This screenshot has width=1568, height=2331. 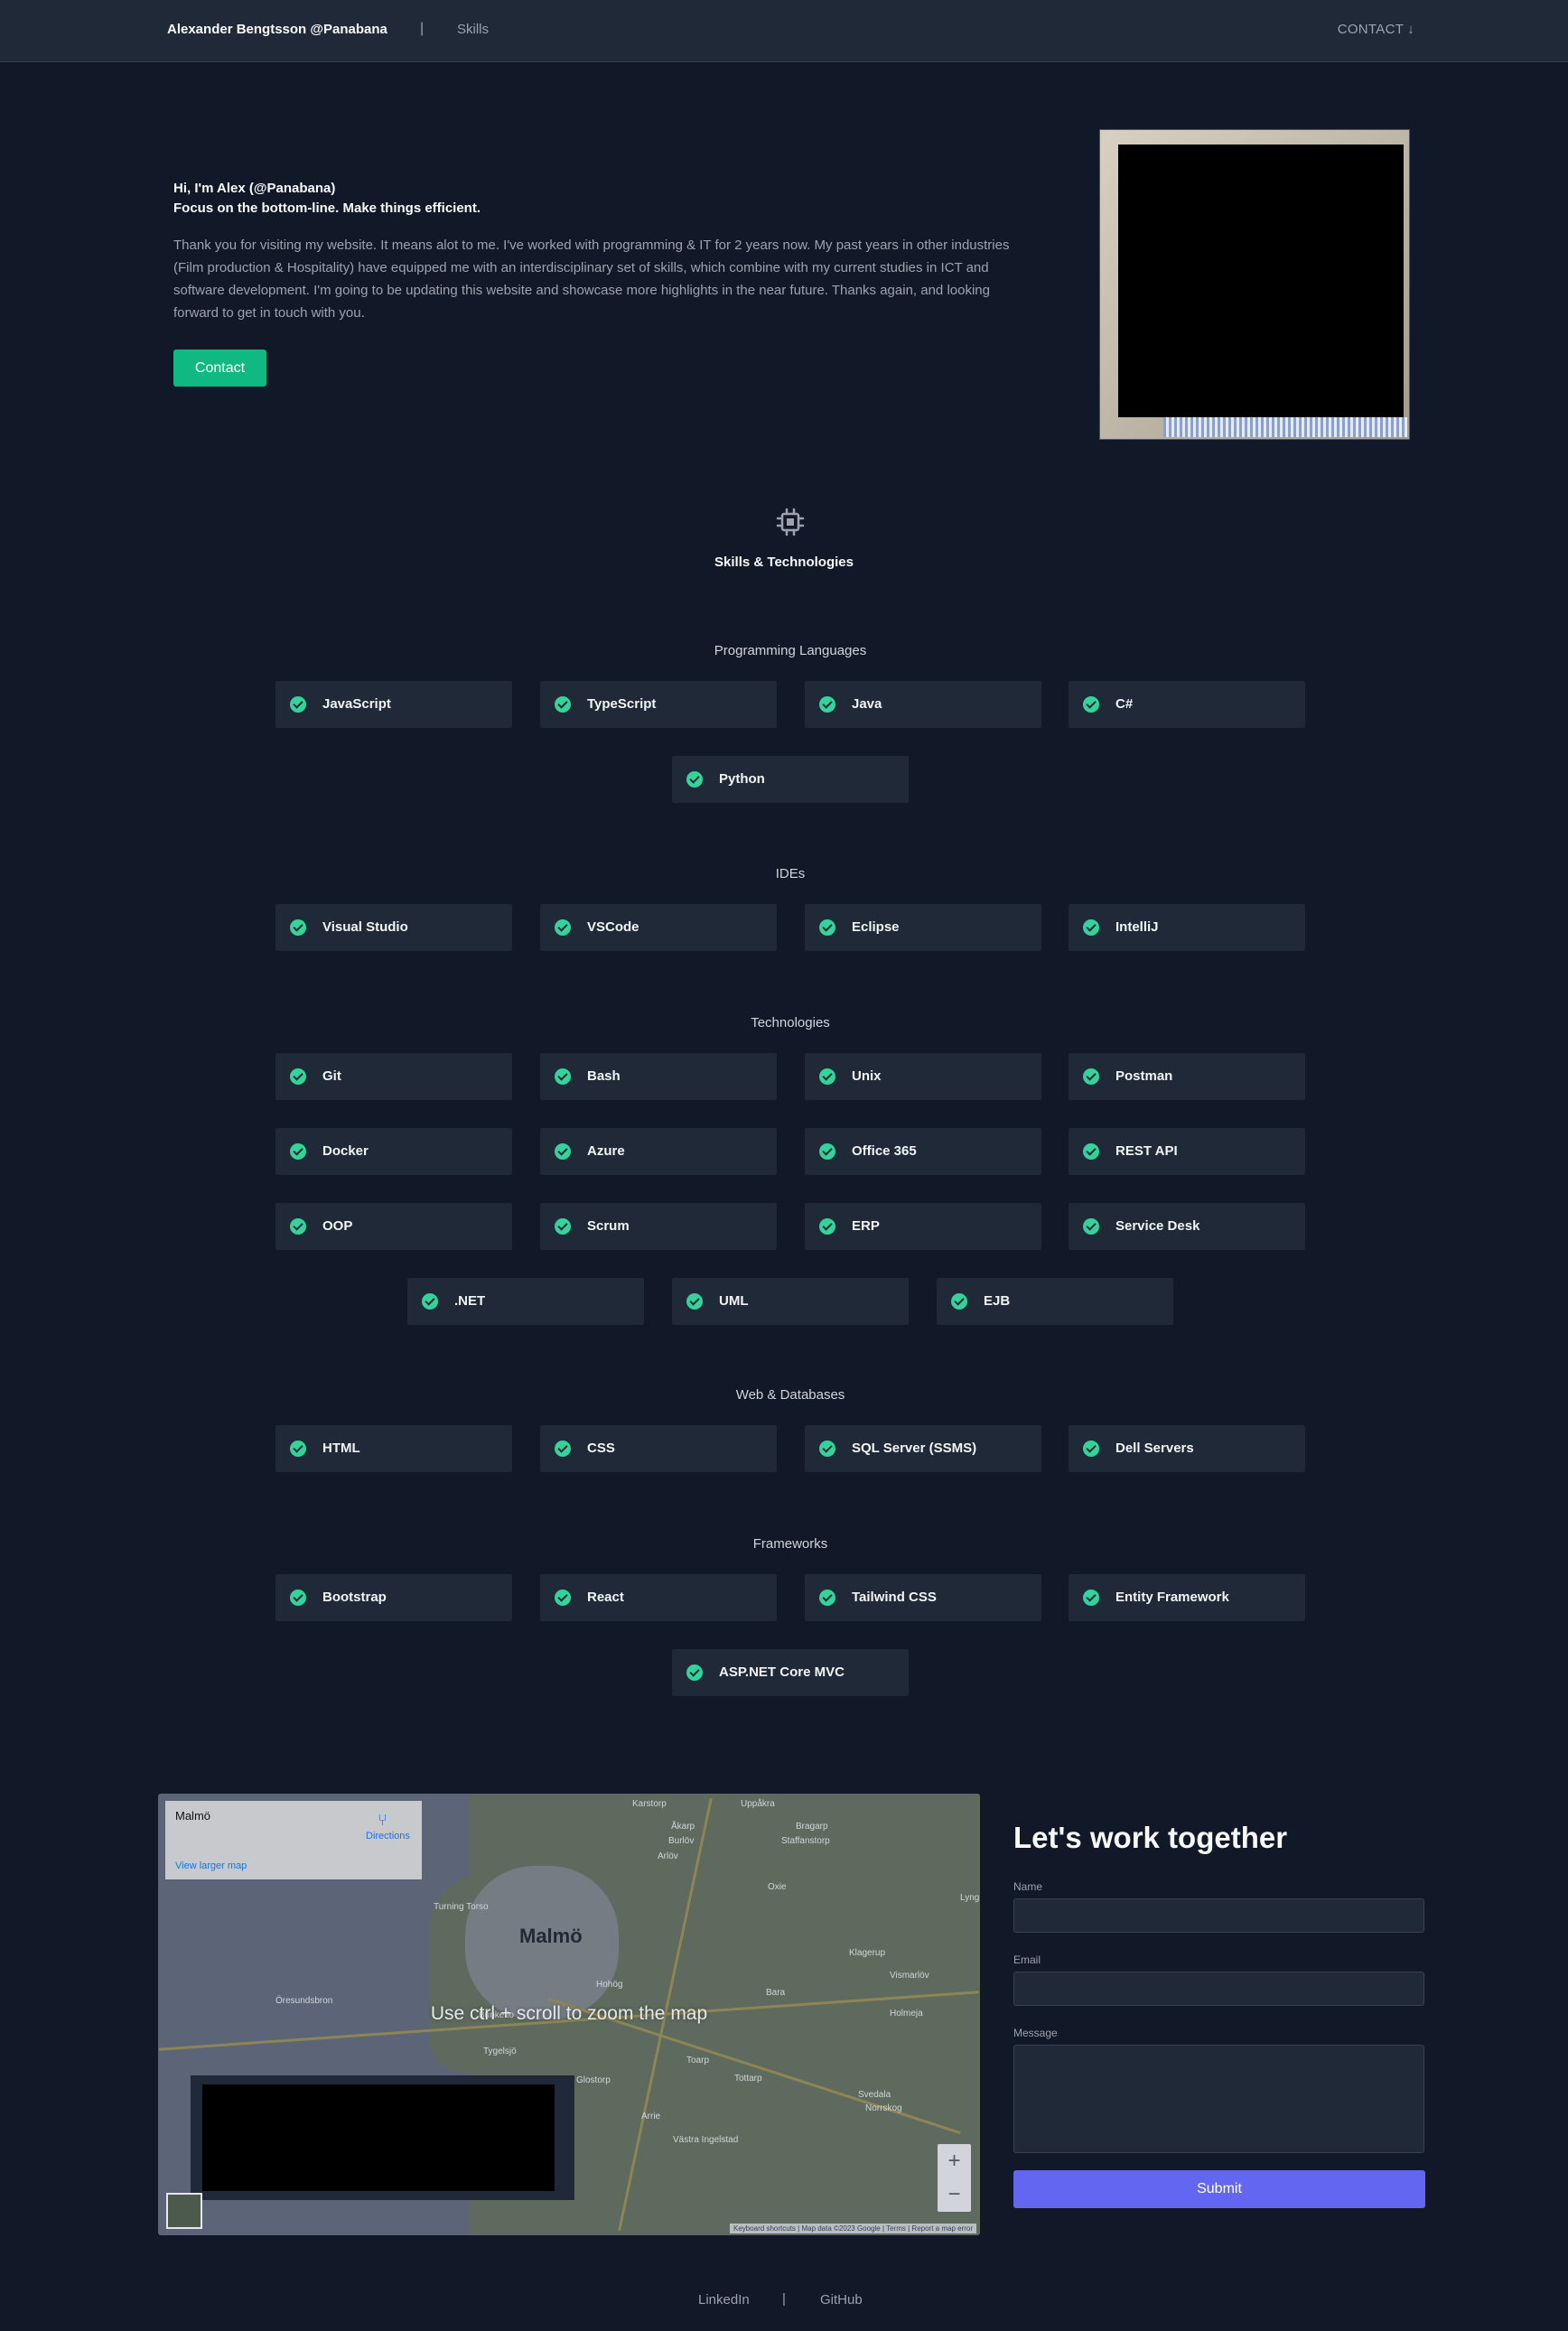 I want to click on skill-label: ERP, so click(x=866, y=1226).